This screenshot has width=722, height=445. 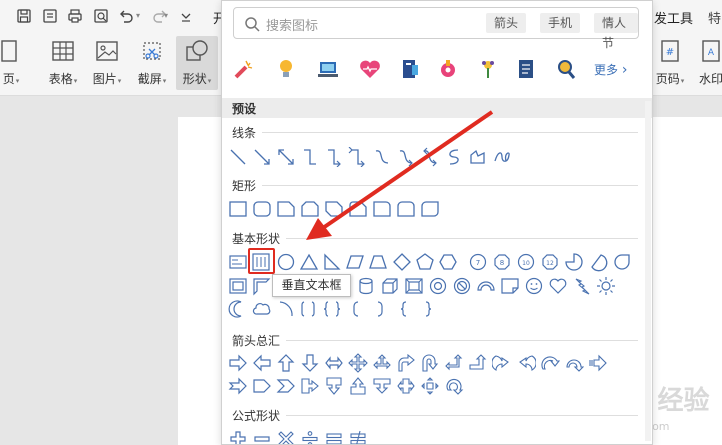 I want to click on curved-connector-shape-icon, so click(x=382, y=157).